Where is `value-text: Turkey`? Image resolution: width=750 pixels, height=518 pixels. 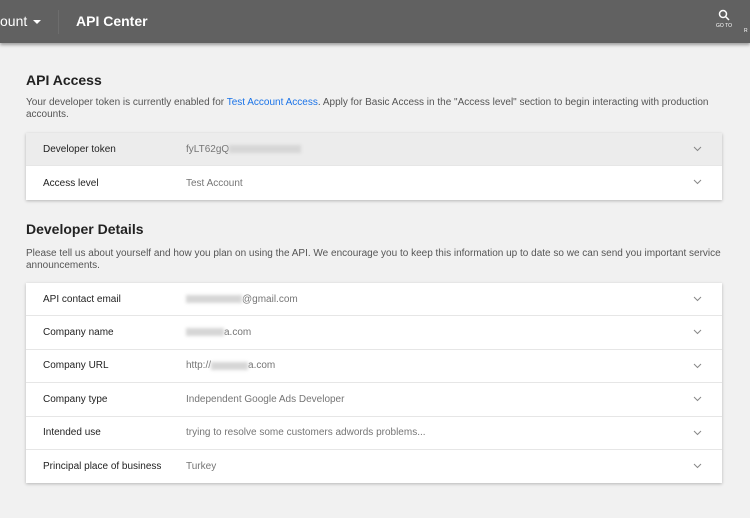 value-text: Turkey is located at coordinates (201, 467).